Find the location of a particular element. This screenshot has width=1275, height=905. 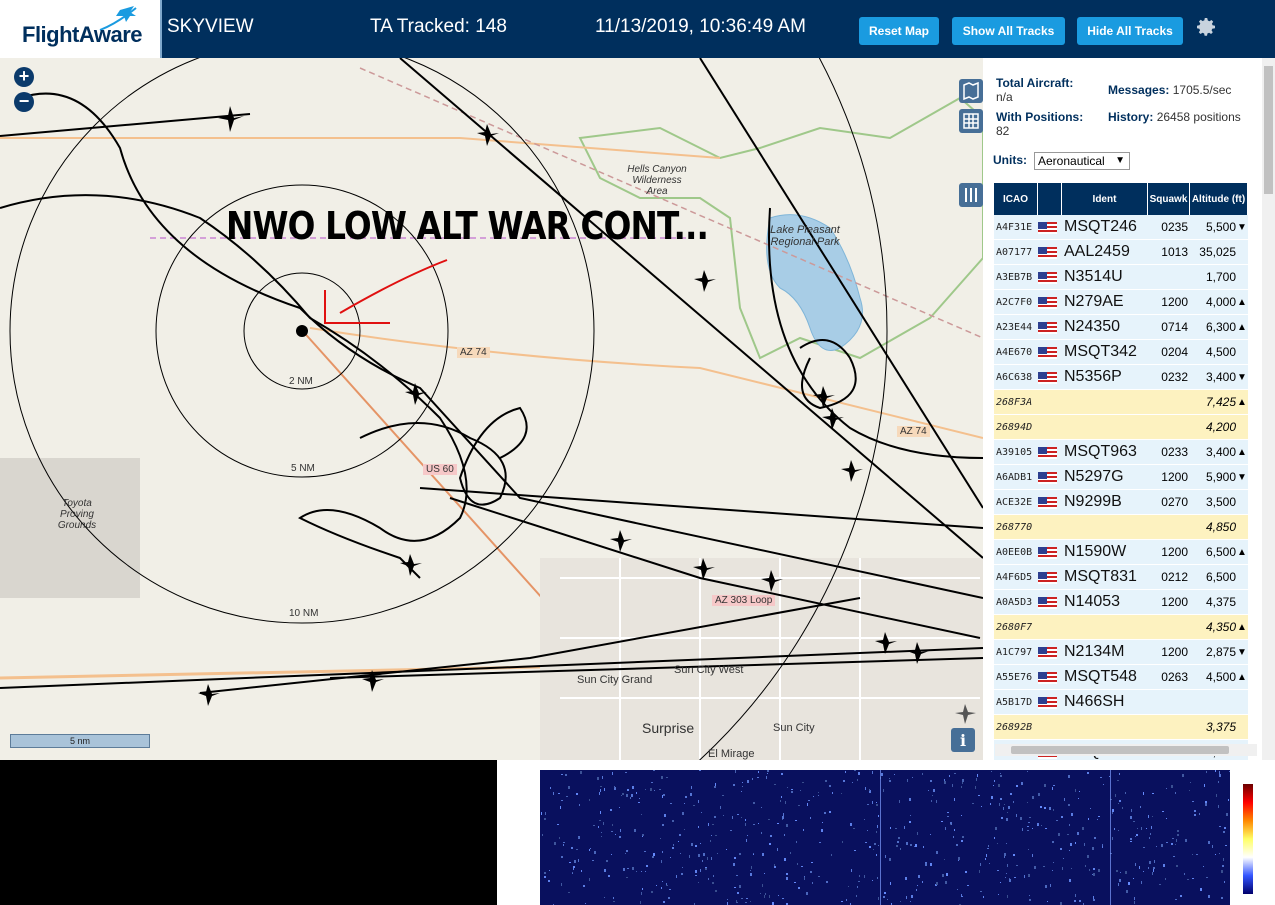

table-row: A6ADB1 N5297G 1200 5,900 ▼ is located at coordinates (1121, 477).